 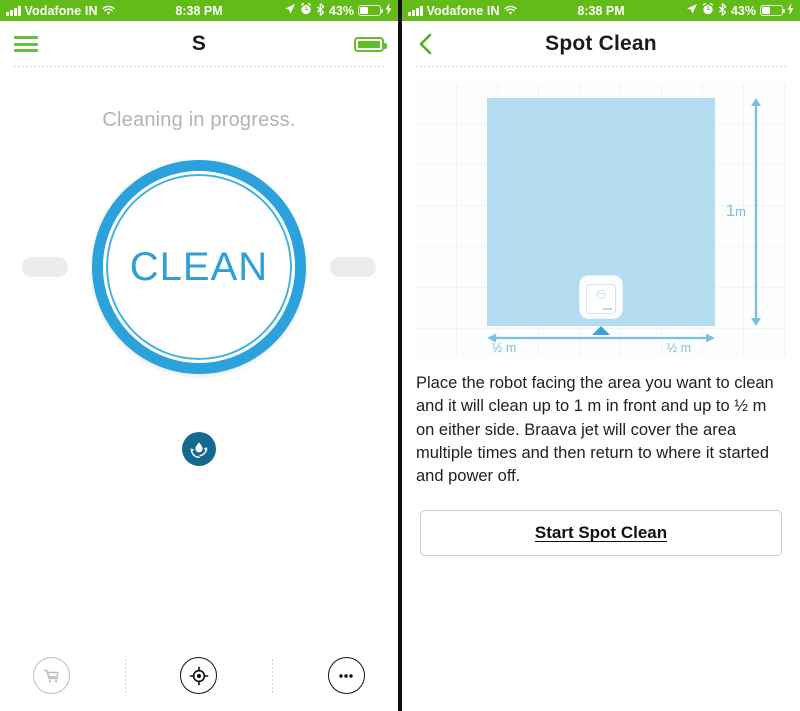 I want to click on status-bar-left: Vodafone IN 8:38 PM 43%, so click(x=199, y=10).